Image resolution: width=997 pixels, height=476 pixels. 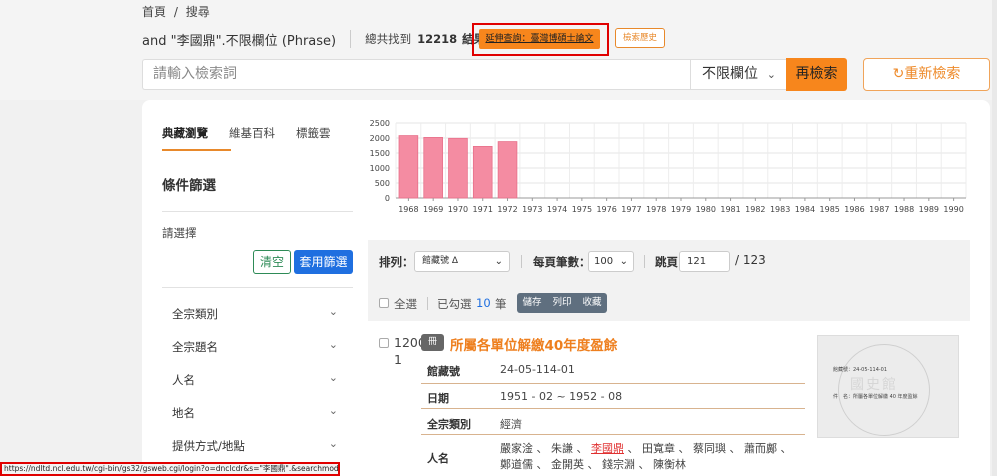 I want to click on per-page-select: 100 ⌄, so click(x=611, y=261).